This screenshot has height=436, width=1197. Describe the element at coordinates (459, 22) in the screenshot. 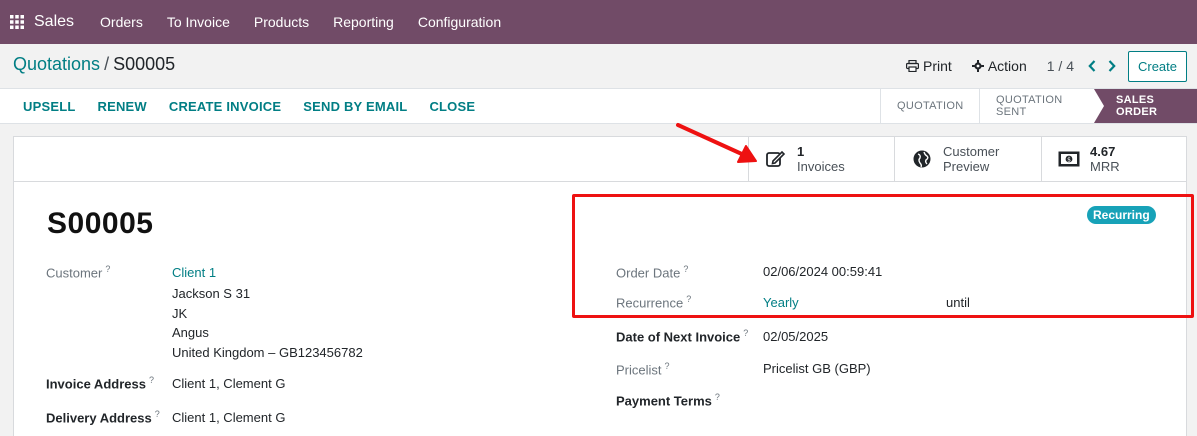

I see `nav-configuration: Configuration` at that location.